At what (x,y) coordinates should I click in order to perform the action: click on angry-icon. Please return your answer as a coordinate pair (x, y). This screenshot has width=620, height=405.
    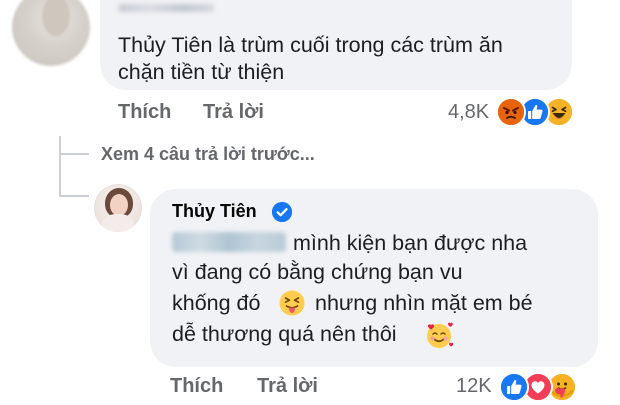
    Looking at the image, I should click on (511, 112).